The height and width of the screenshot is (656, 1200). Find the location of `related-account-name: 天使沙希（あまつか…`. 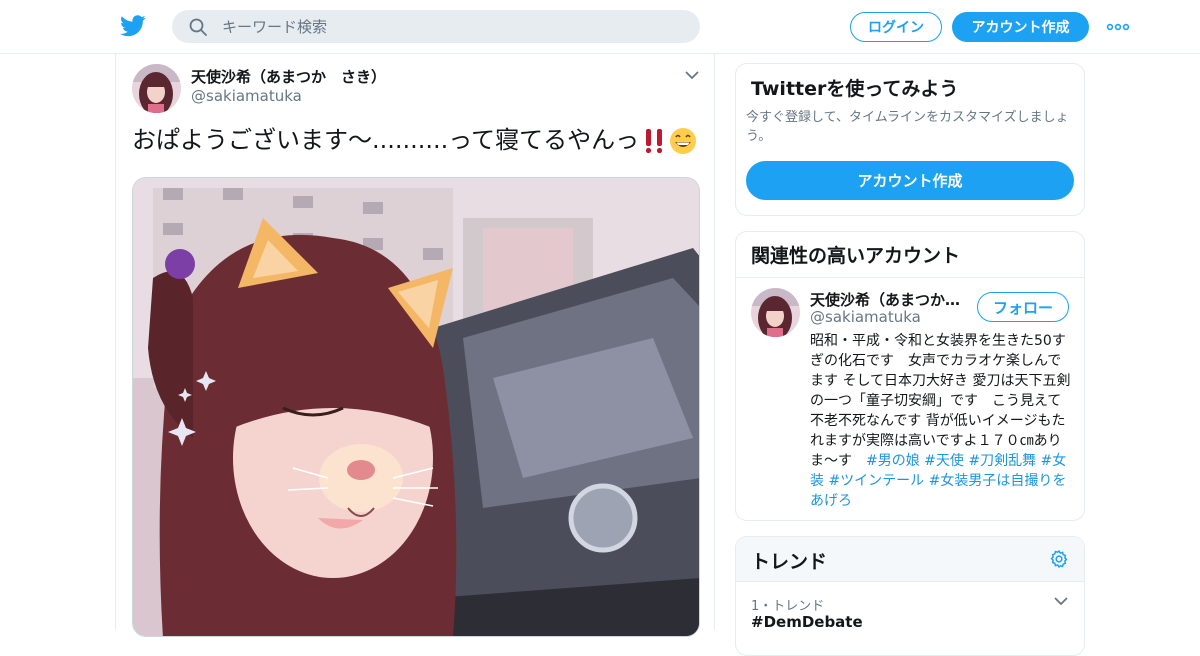

related-account-name: 天使沙希（あまつか… is located at coordinates (889, 299).